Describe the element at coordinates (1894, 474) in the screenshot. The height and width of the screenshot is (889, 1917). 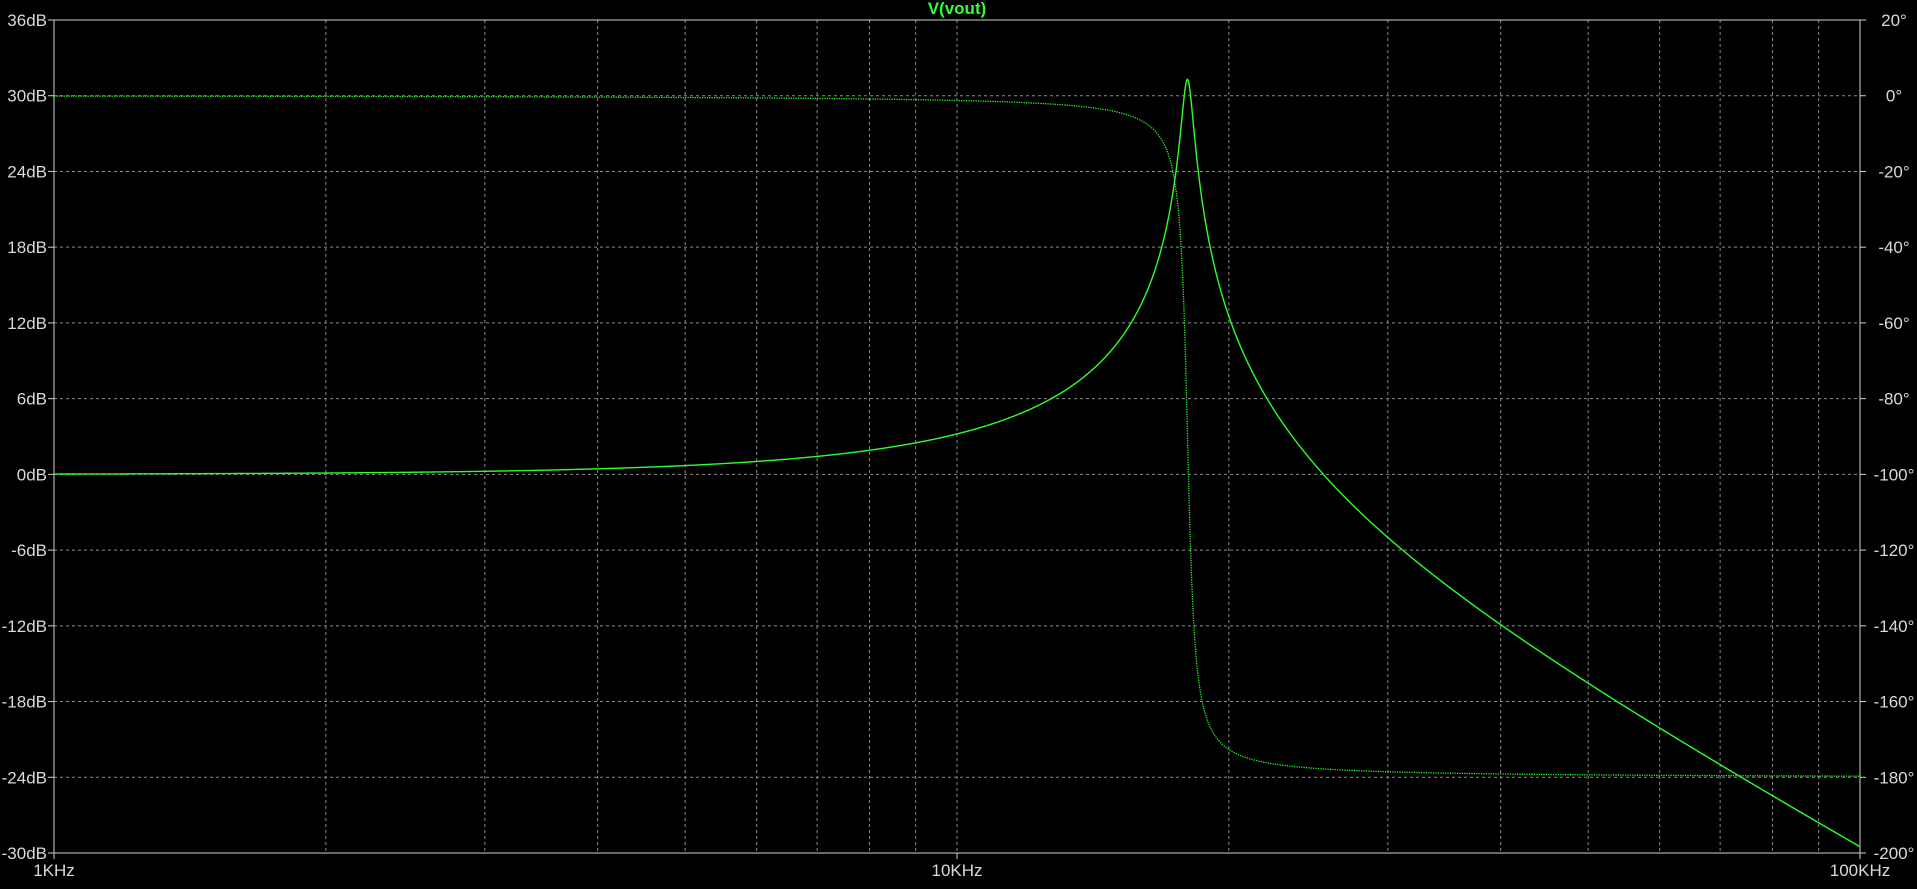
I see `y-right-tick-label: -100°` at that location.